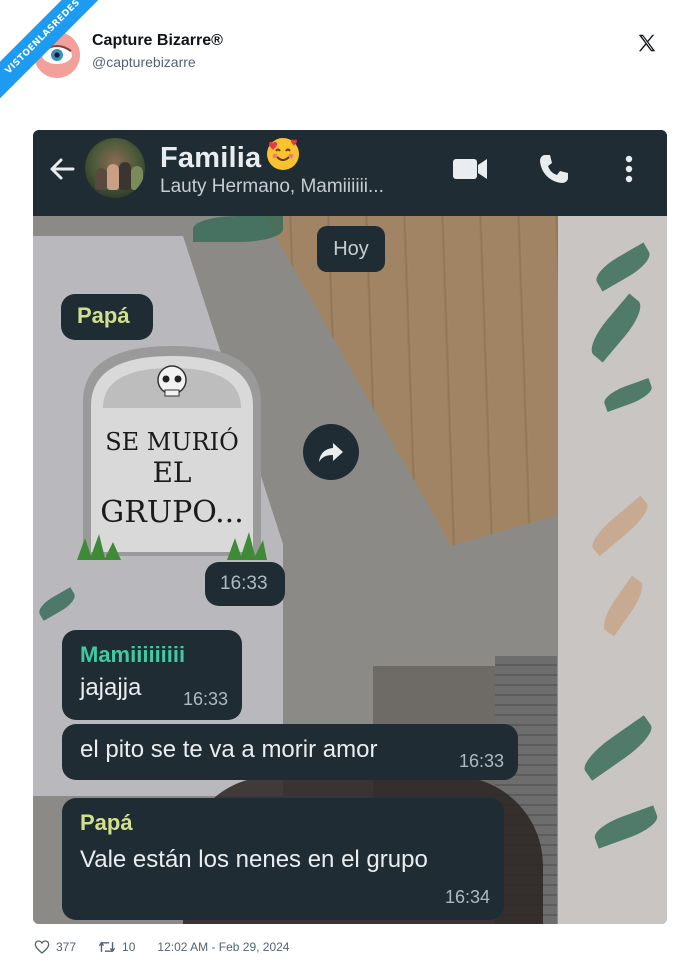 This screenshot has width=700, height=980. Describe the element at coordinates (629, 169) in the screenshot. I see `more-options-icon` at that location.